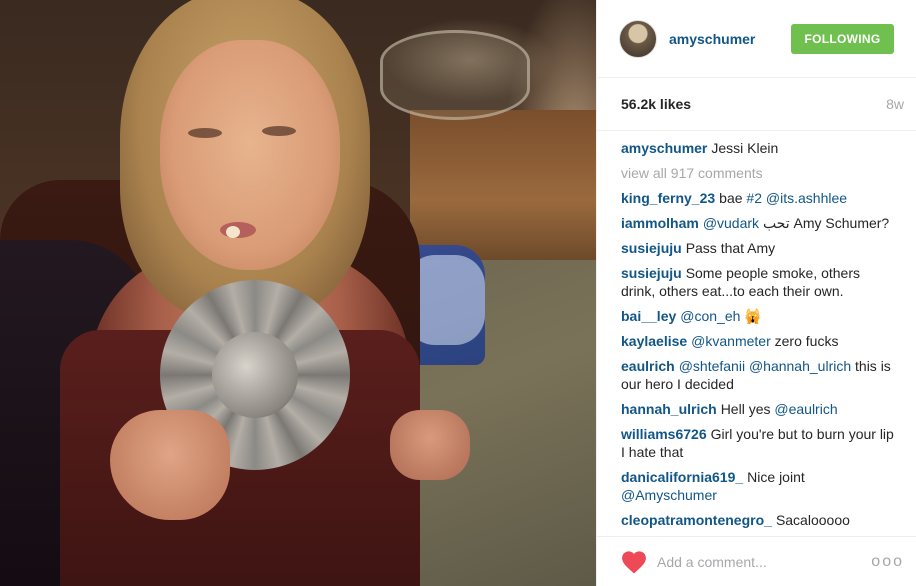  I want to click on comment-text: zero fucks, so click(804, 341).